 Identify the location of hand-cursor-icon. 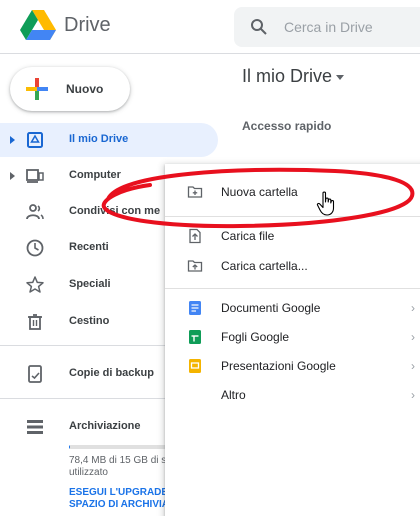
(325, 203).